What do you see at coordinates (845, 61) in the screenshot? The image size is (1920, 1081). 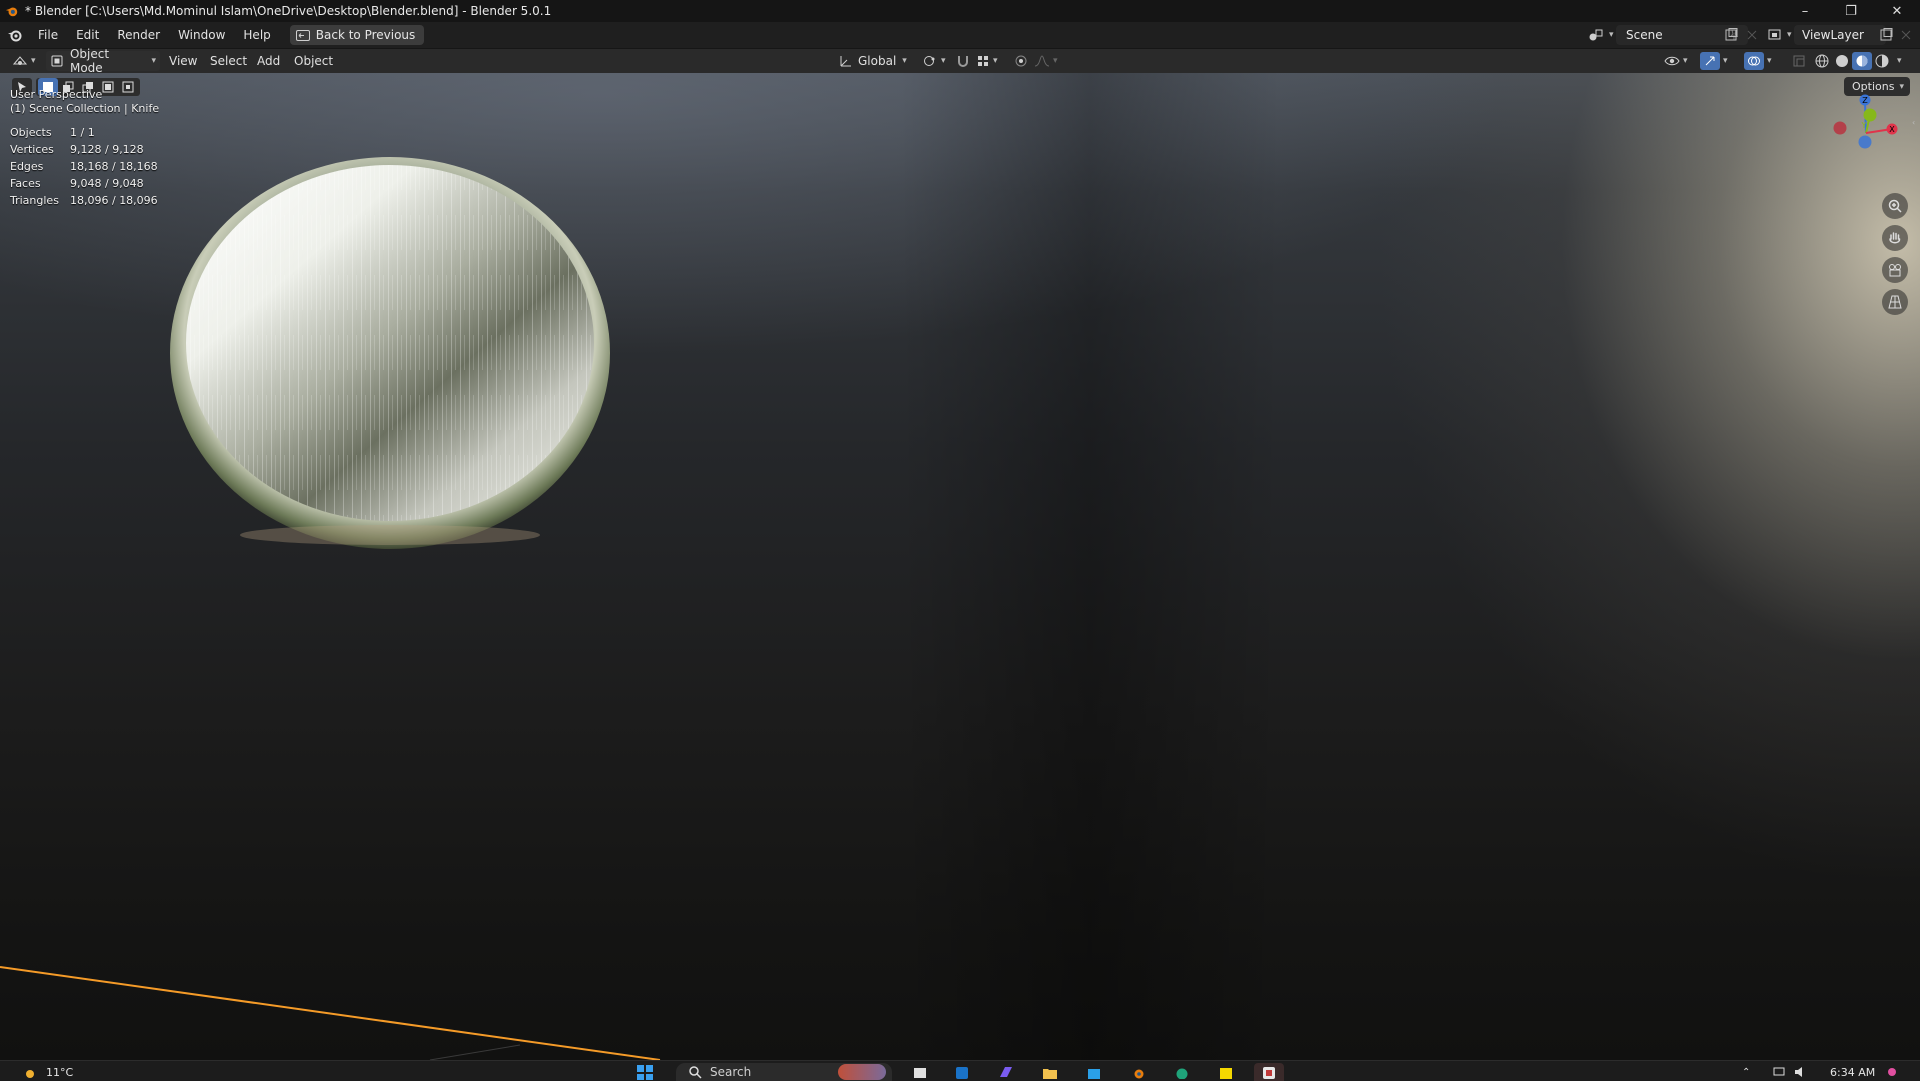 I see `orientation-axes-icon` at bounding box center [845, 61].